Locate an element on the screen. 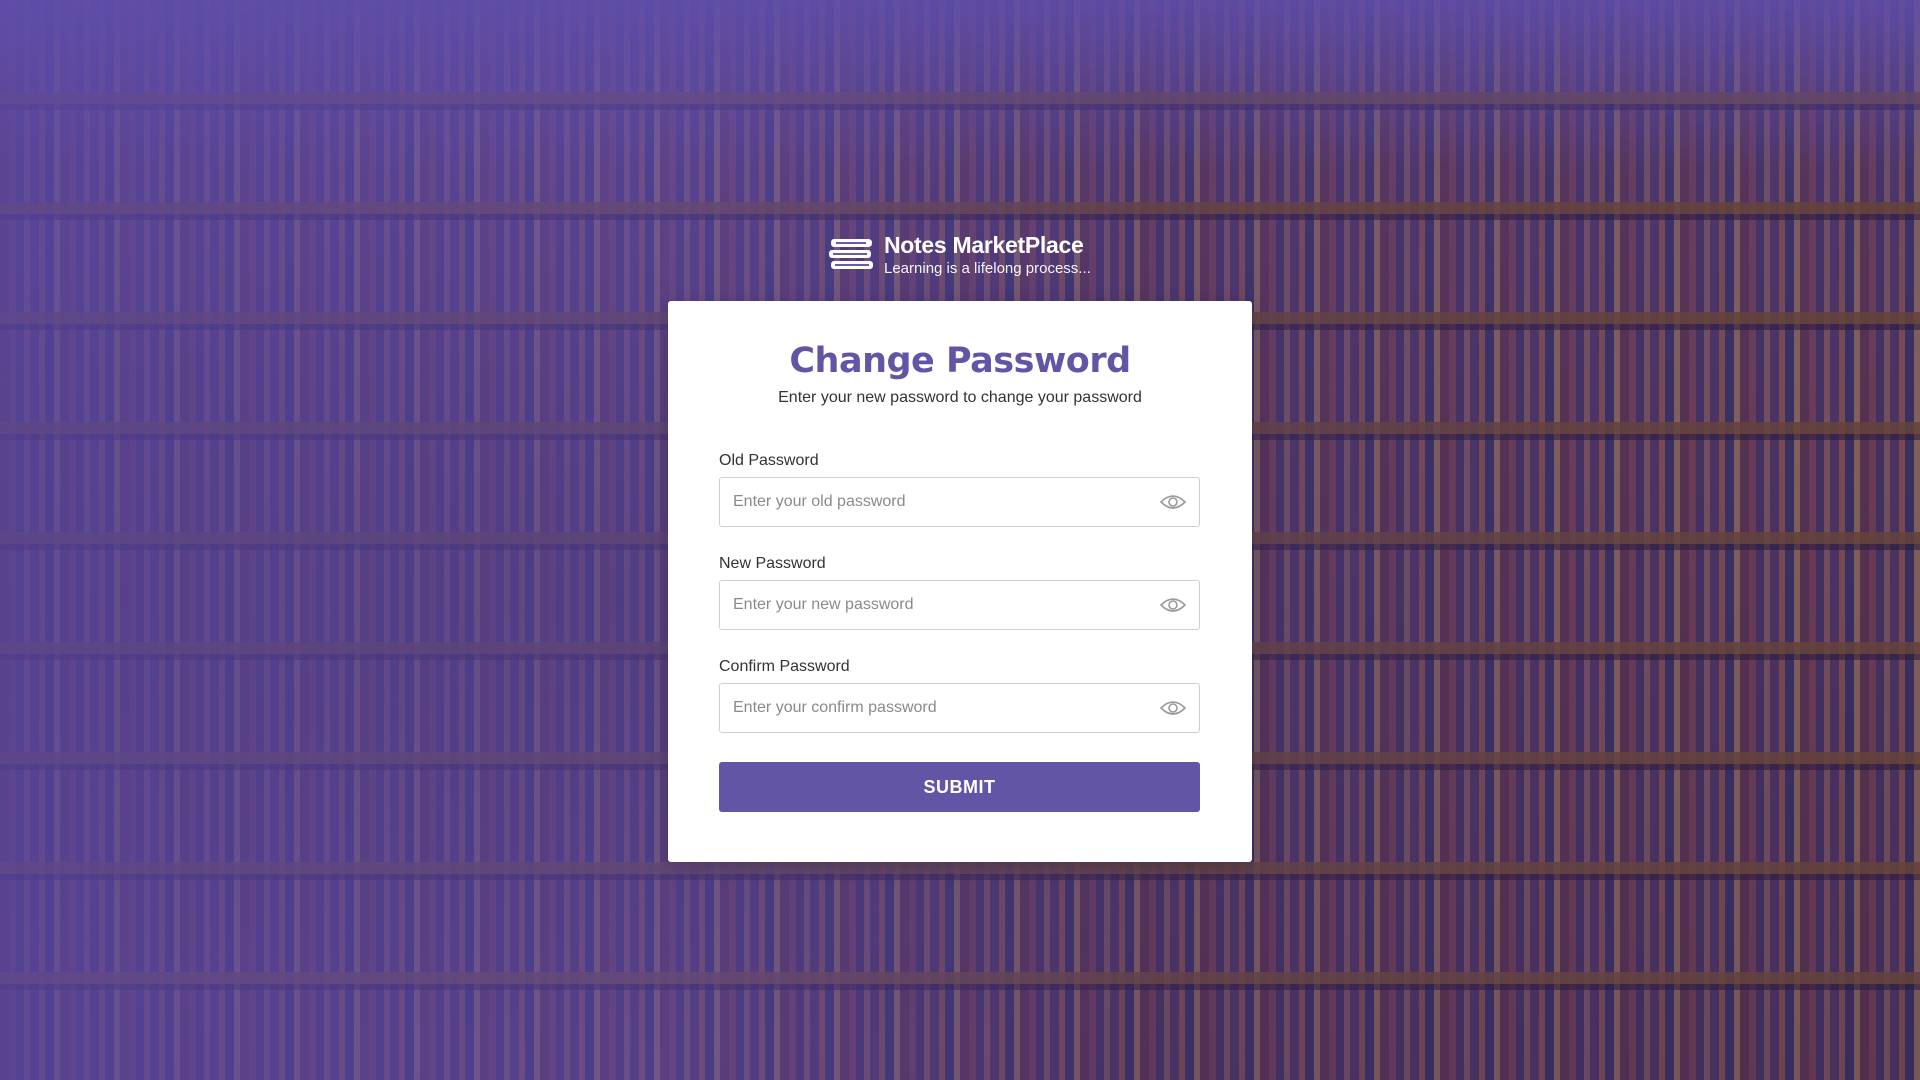 The height and width of the screenshot is (1080, 1920). old-password-label: Old Password is located at coordinates (769, 460).